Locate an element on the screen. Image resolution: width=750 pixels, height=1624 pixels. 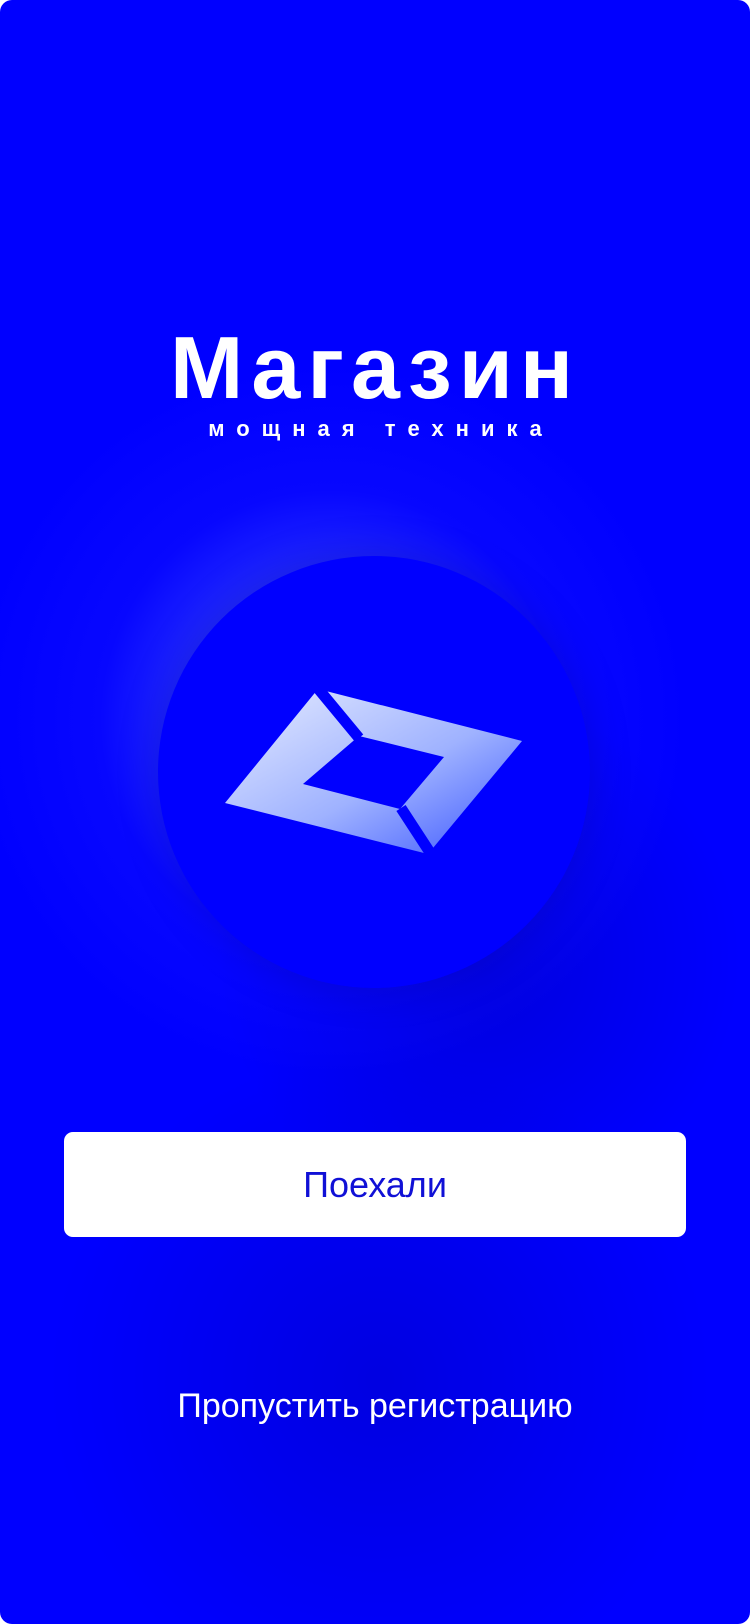
skip-registration-link: Пропустить регистрацию is located at coordinates (375, 1406).